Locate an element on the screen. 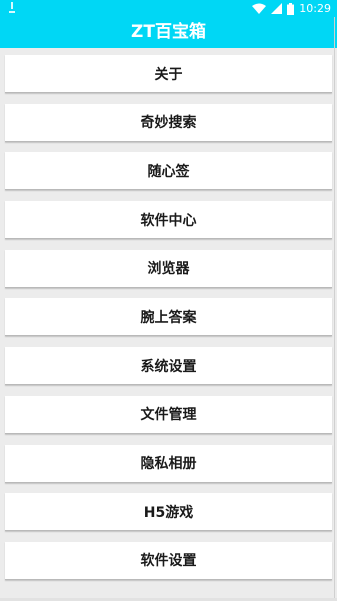 The height and width of the screenshot is (601, 337). menu-item-label: 关于 is located at coordinates (168, 74).